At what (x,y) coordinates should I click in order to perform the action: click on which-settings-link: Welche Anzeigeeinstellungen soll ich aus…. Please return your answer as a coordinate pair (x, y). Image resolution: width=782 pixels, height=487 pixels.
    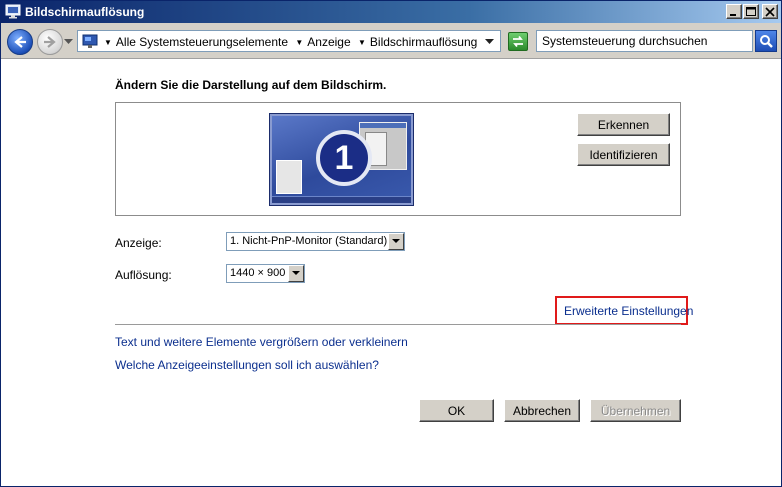
    Looking at the image, I should click on (247, 365).